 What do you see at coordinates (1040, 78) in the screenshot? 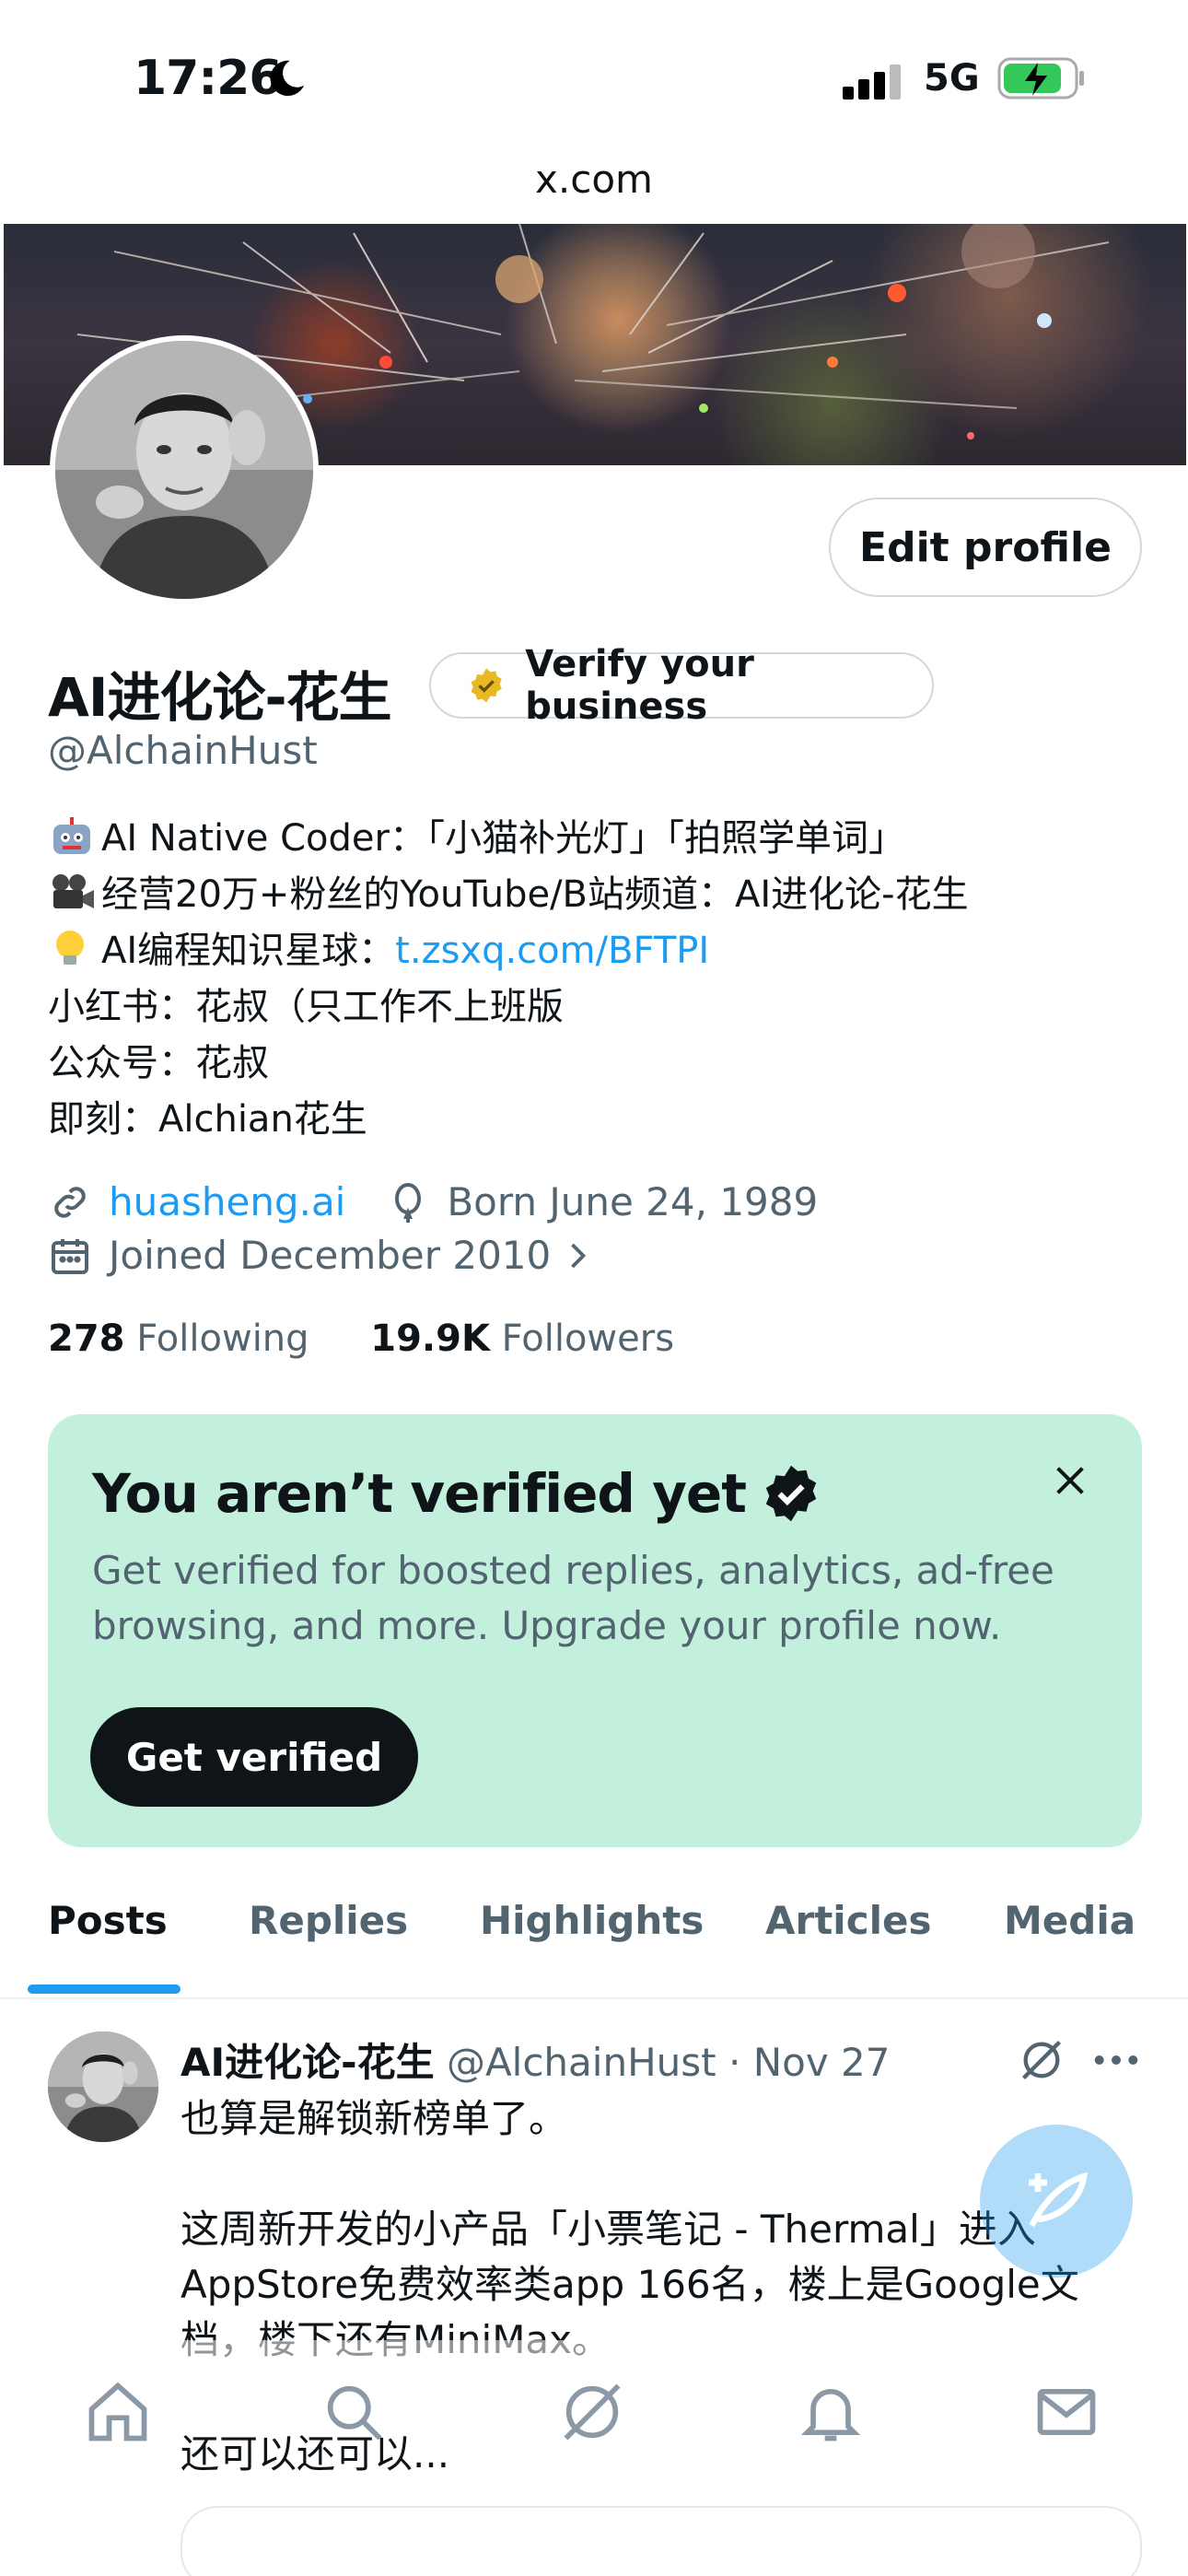
I see `battery-charging-icon` at bounding box center [1040, 78].